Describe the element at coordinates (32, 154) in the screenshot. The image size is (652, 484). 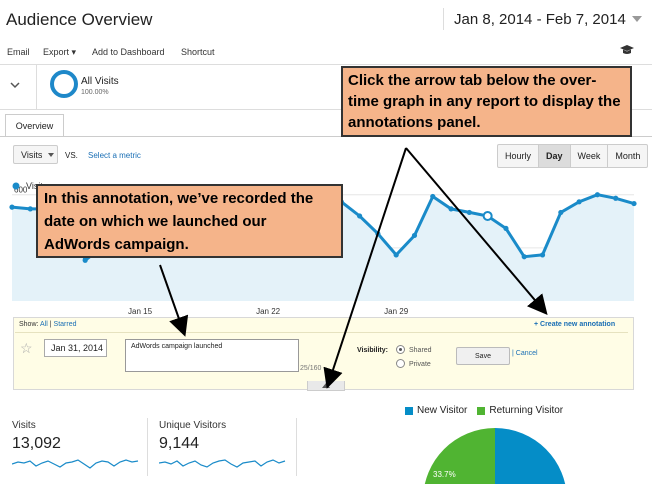
I see `metric-select-label: Visits` at that location.